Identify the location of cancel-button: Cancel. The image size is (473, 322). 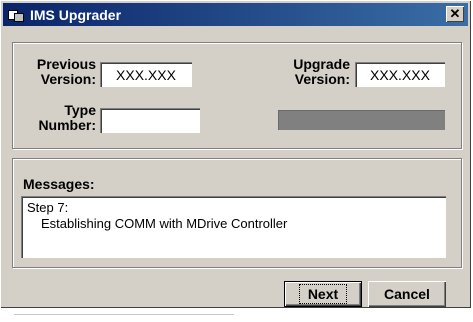
(407, 294).